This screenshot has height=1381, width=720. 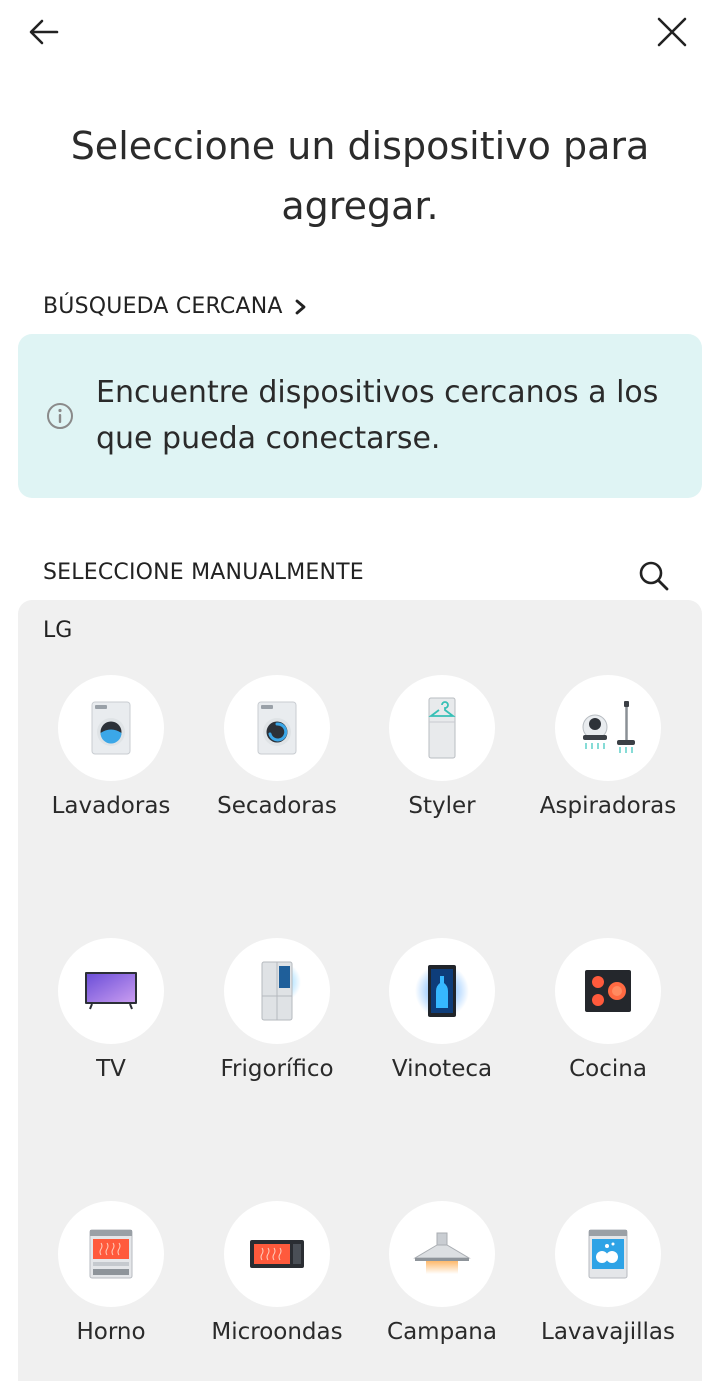 I want to click on styler-icon, so click(x=442, y=728).